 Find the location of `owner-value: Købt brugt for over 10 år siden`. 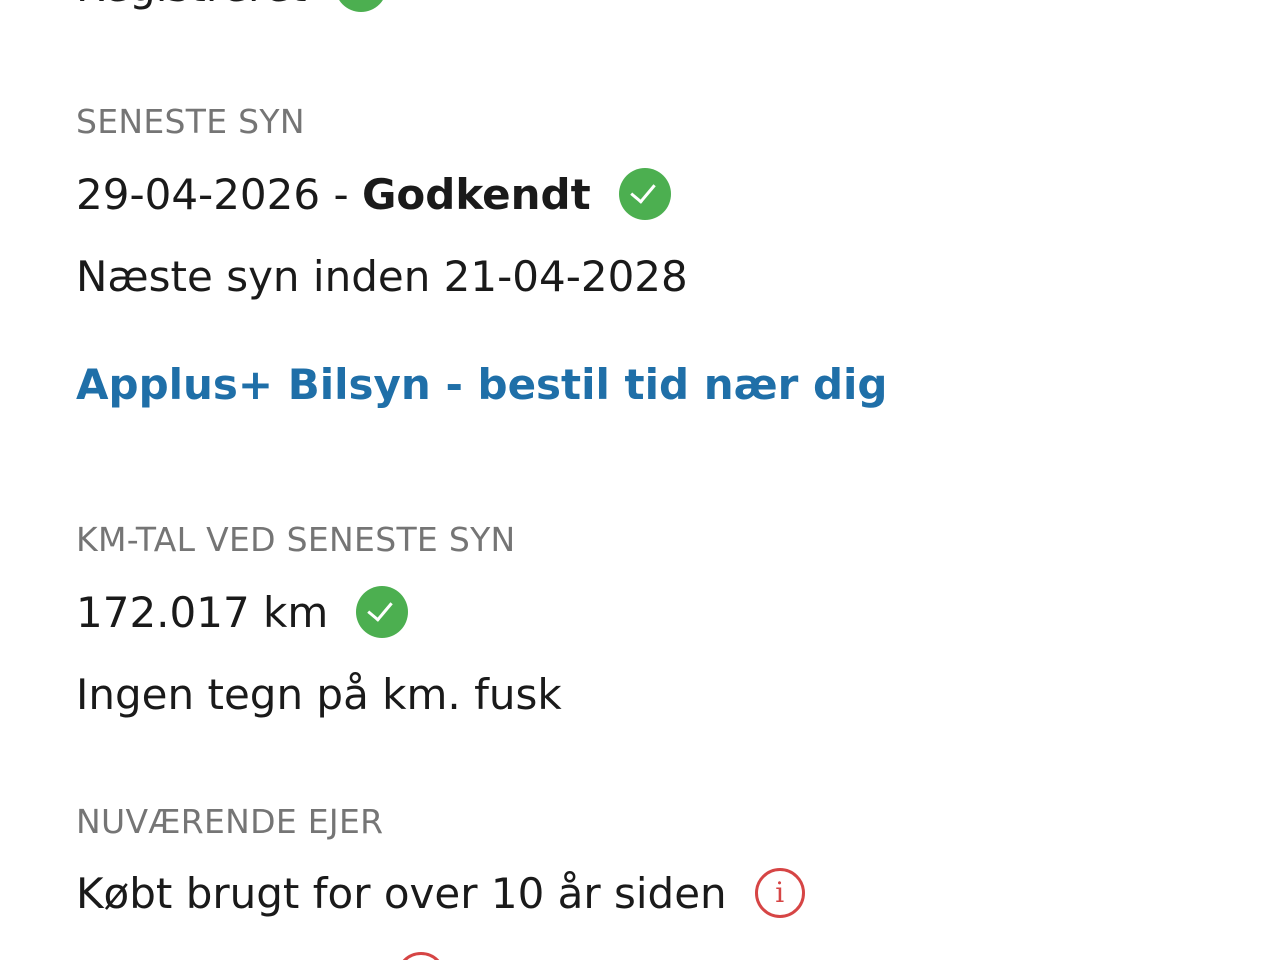

owner-value: Købt brugt for over 10 år siden is located at coordinates (401, 893).